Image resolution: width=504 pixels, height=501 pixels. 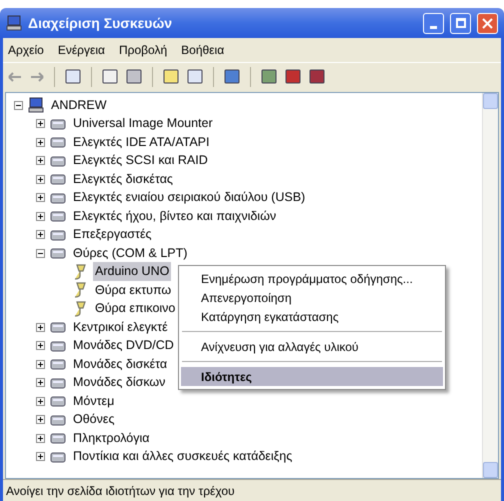 I want to click on tree-item: Θύρες (COM & LPT), so click(x=130, y=253).